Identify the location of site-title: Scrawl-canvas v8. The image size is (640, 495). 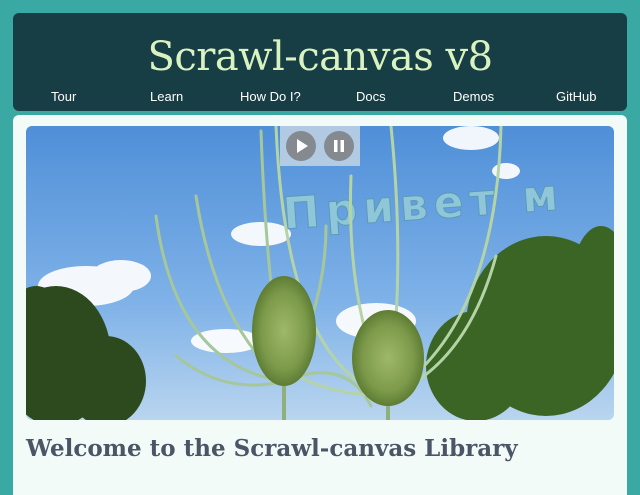
(320, 57).